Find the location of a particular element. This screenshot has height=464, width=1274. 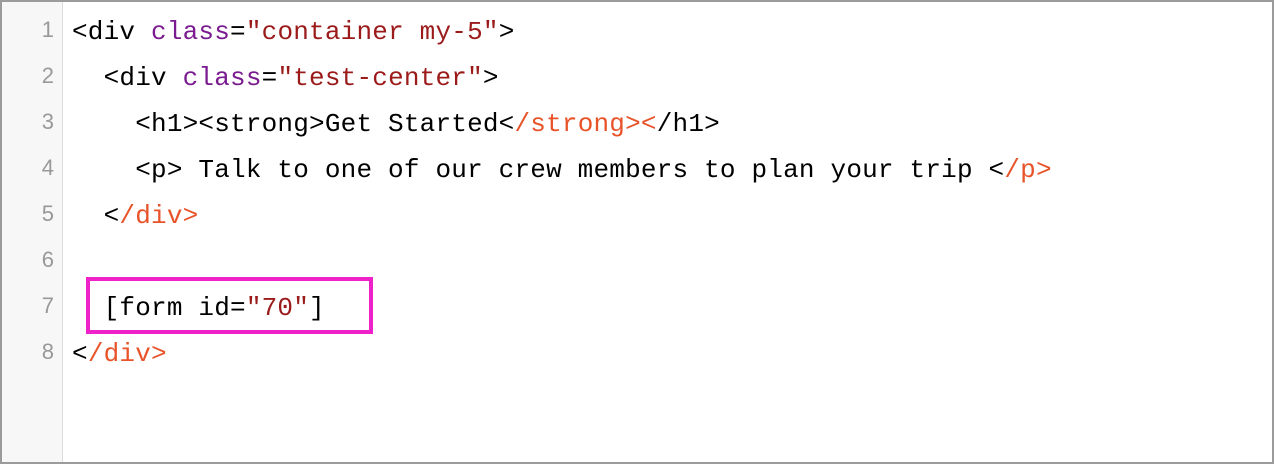

code-line: 8 </div> is located at coordinates (637, 356).